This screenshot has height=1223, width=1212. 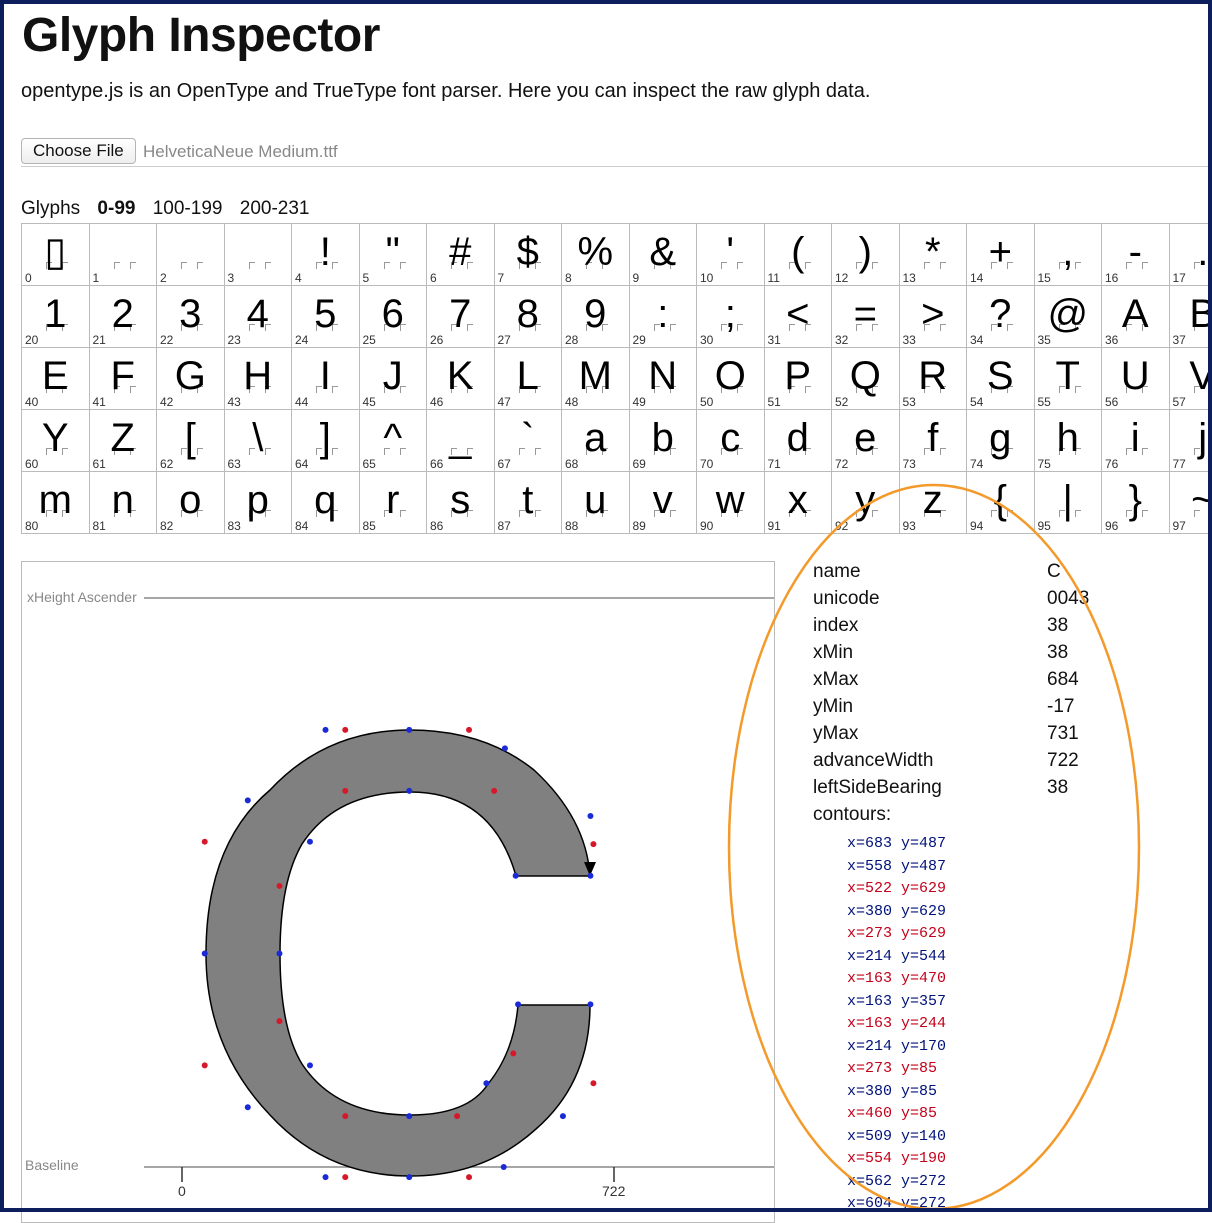 I want to click on glyph-cell: !4, so click(x=325, y=254).